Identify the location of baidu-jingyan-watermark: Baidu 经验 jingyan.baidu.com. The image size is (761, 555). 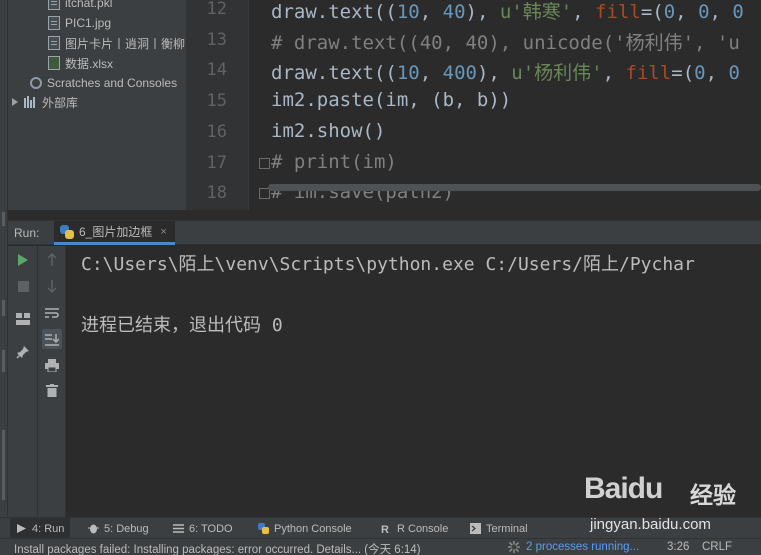
(672, 505).